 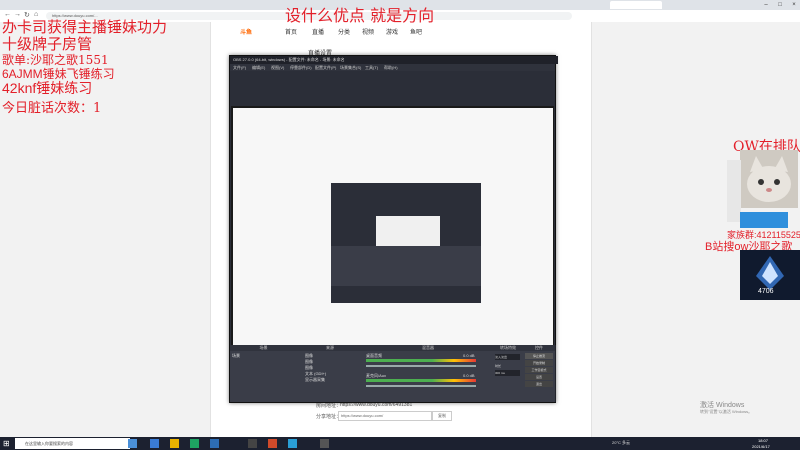 I want to click on clock-date: 2021/6/17, so click(x=761, y=446).